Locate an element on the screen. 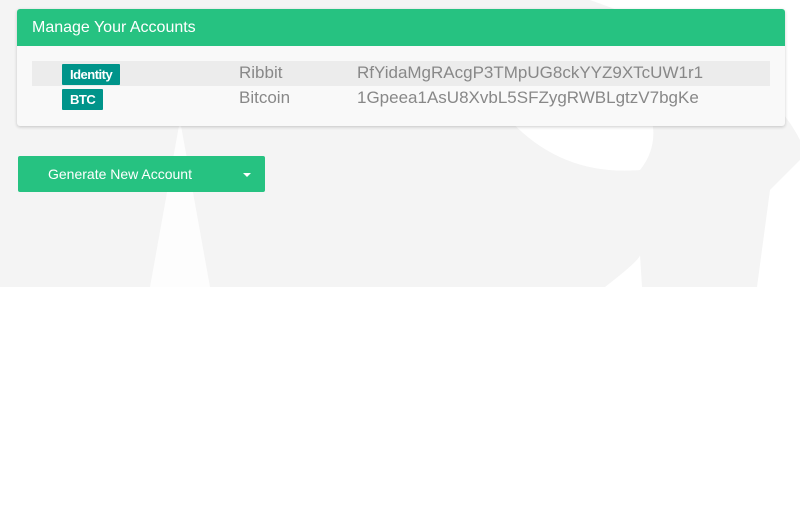 The height and width of the screenshot is (531, 800). account-address: 1Gpeea1AsU8XvbL5SFZygRWBLgtzV7bgKe is located at coordinates (528, 97).